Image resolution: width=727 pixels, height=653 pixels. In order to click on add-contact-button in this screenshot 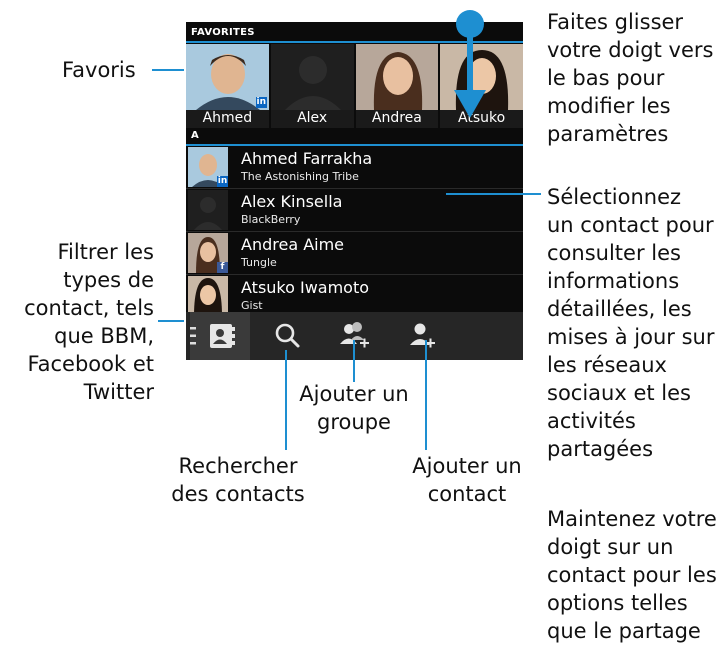, I will do `click(422, 336)`.